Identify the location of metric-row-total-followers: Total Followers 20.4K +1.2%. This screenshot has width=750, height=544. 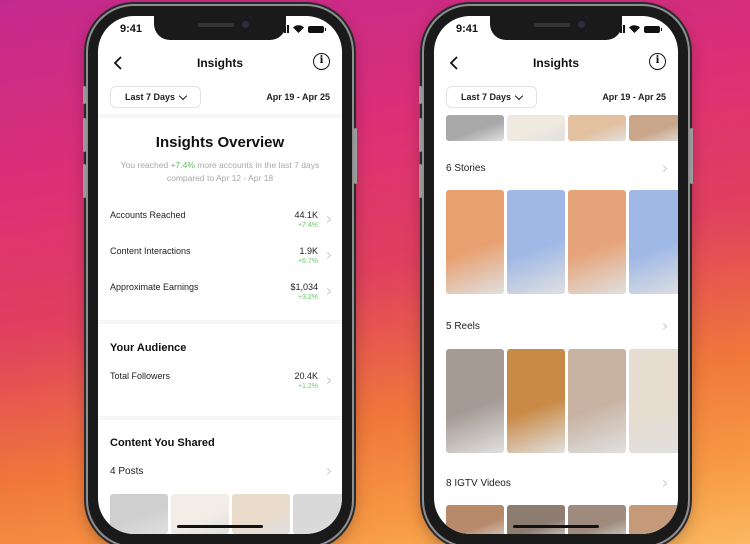
(221, 384).